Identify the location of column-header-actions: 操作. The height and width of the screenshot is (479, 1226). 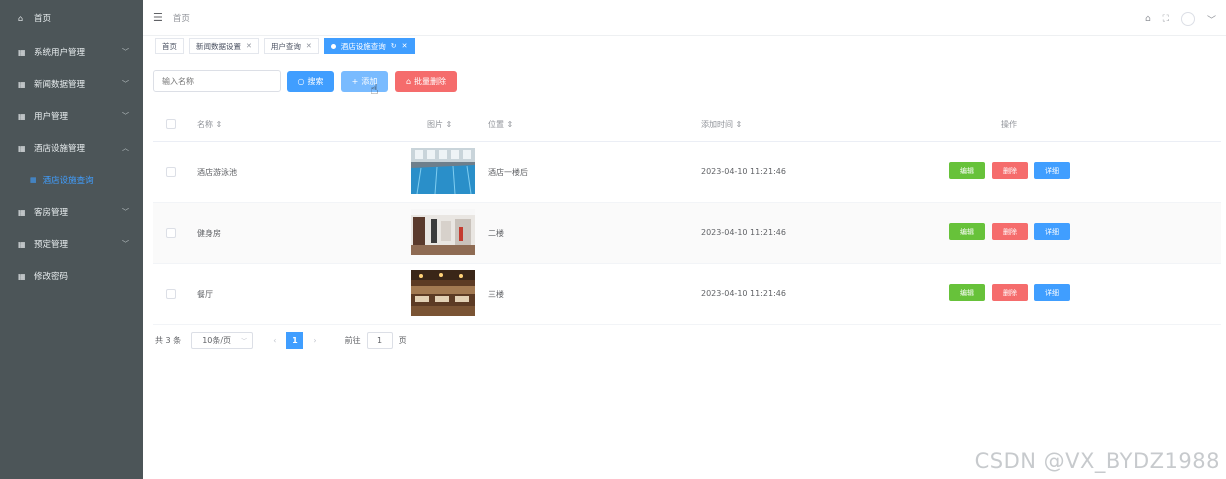
(1009, 124).